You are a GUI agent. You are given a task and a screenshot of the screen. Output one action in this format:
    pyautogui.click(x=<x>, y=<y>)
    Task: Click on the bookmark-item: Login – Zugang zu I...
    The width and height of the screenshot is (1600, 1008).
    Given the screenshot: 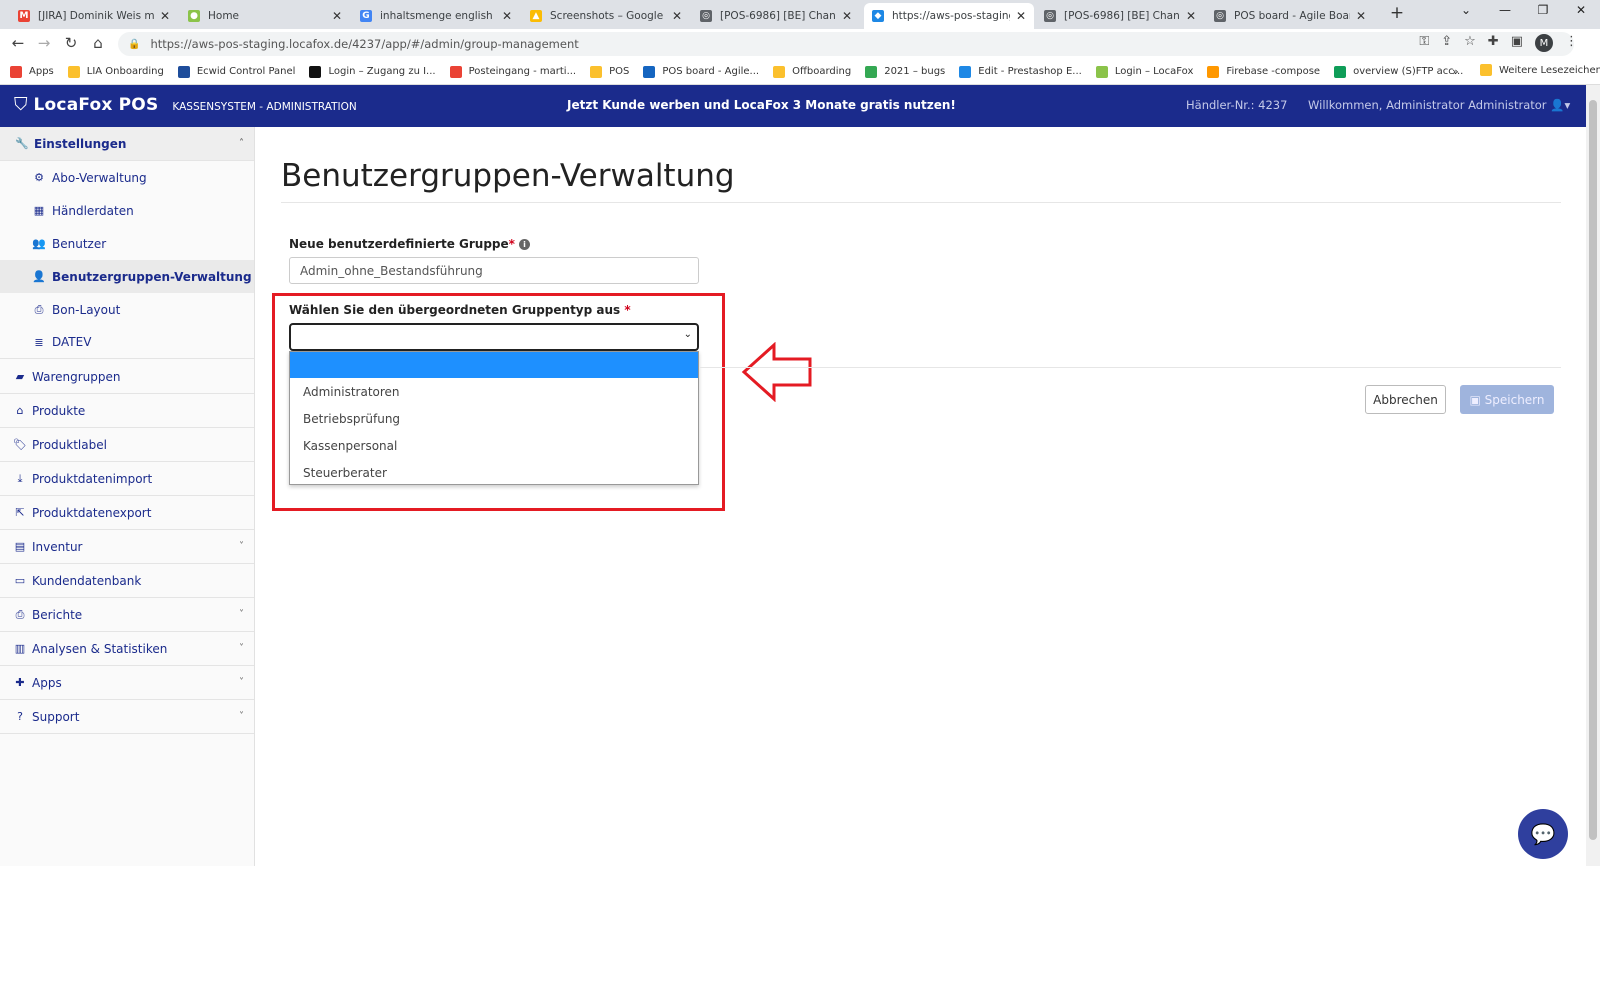 What is the action you would take?
    pyautogui.click(x=372, y=71)
    